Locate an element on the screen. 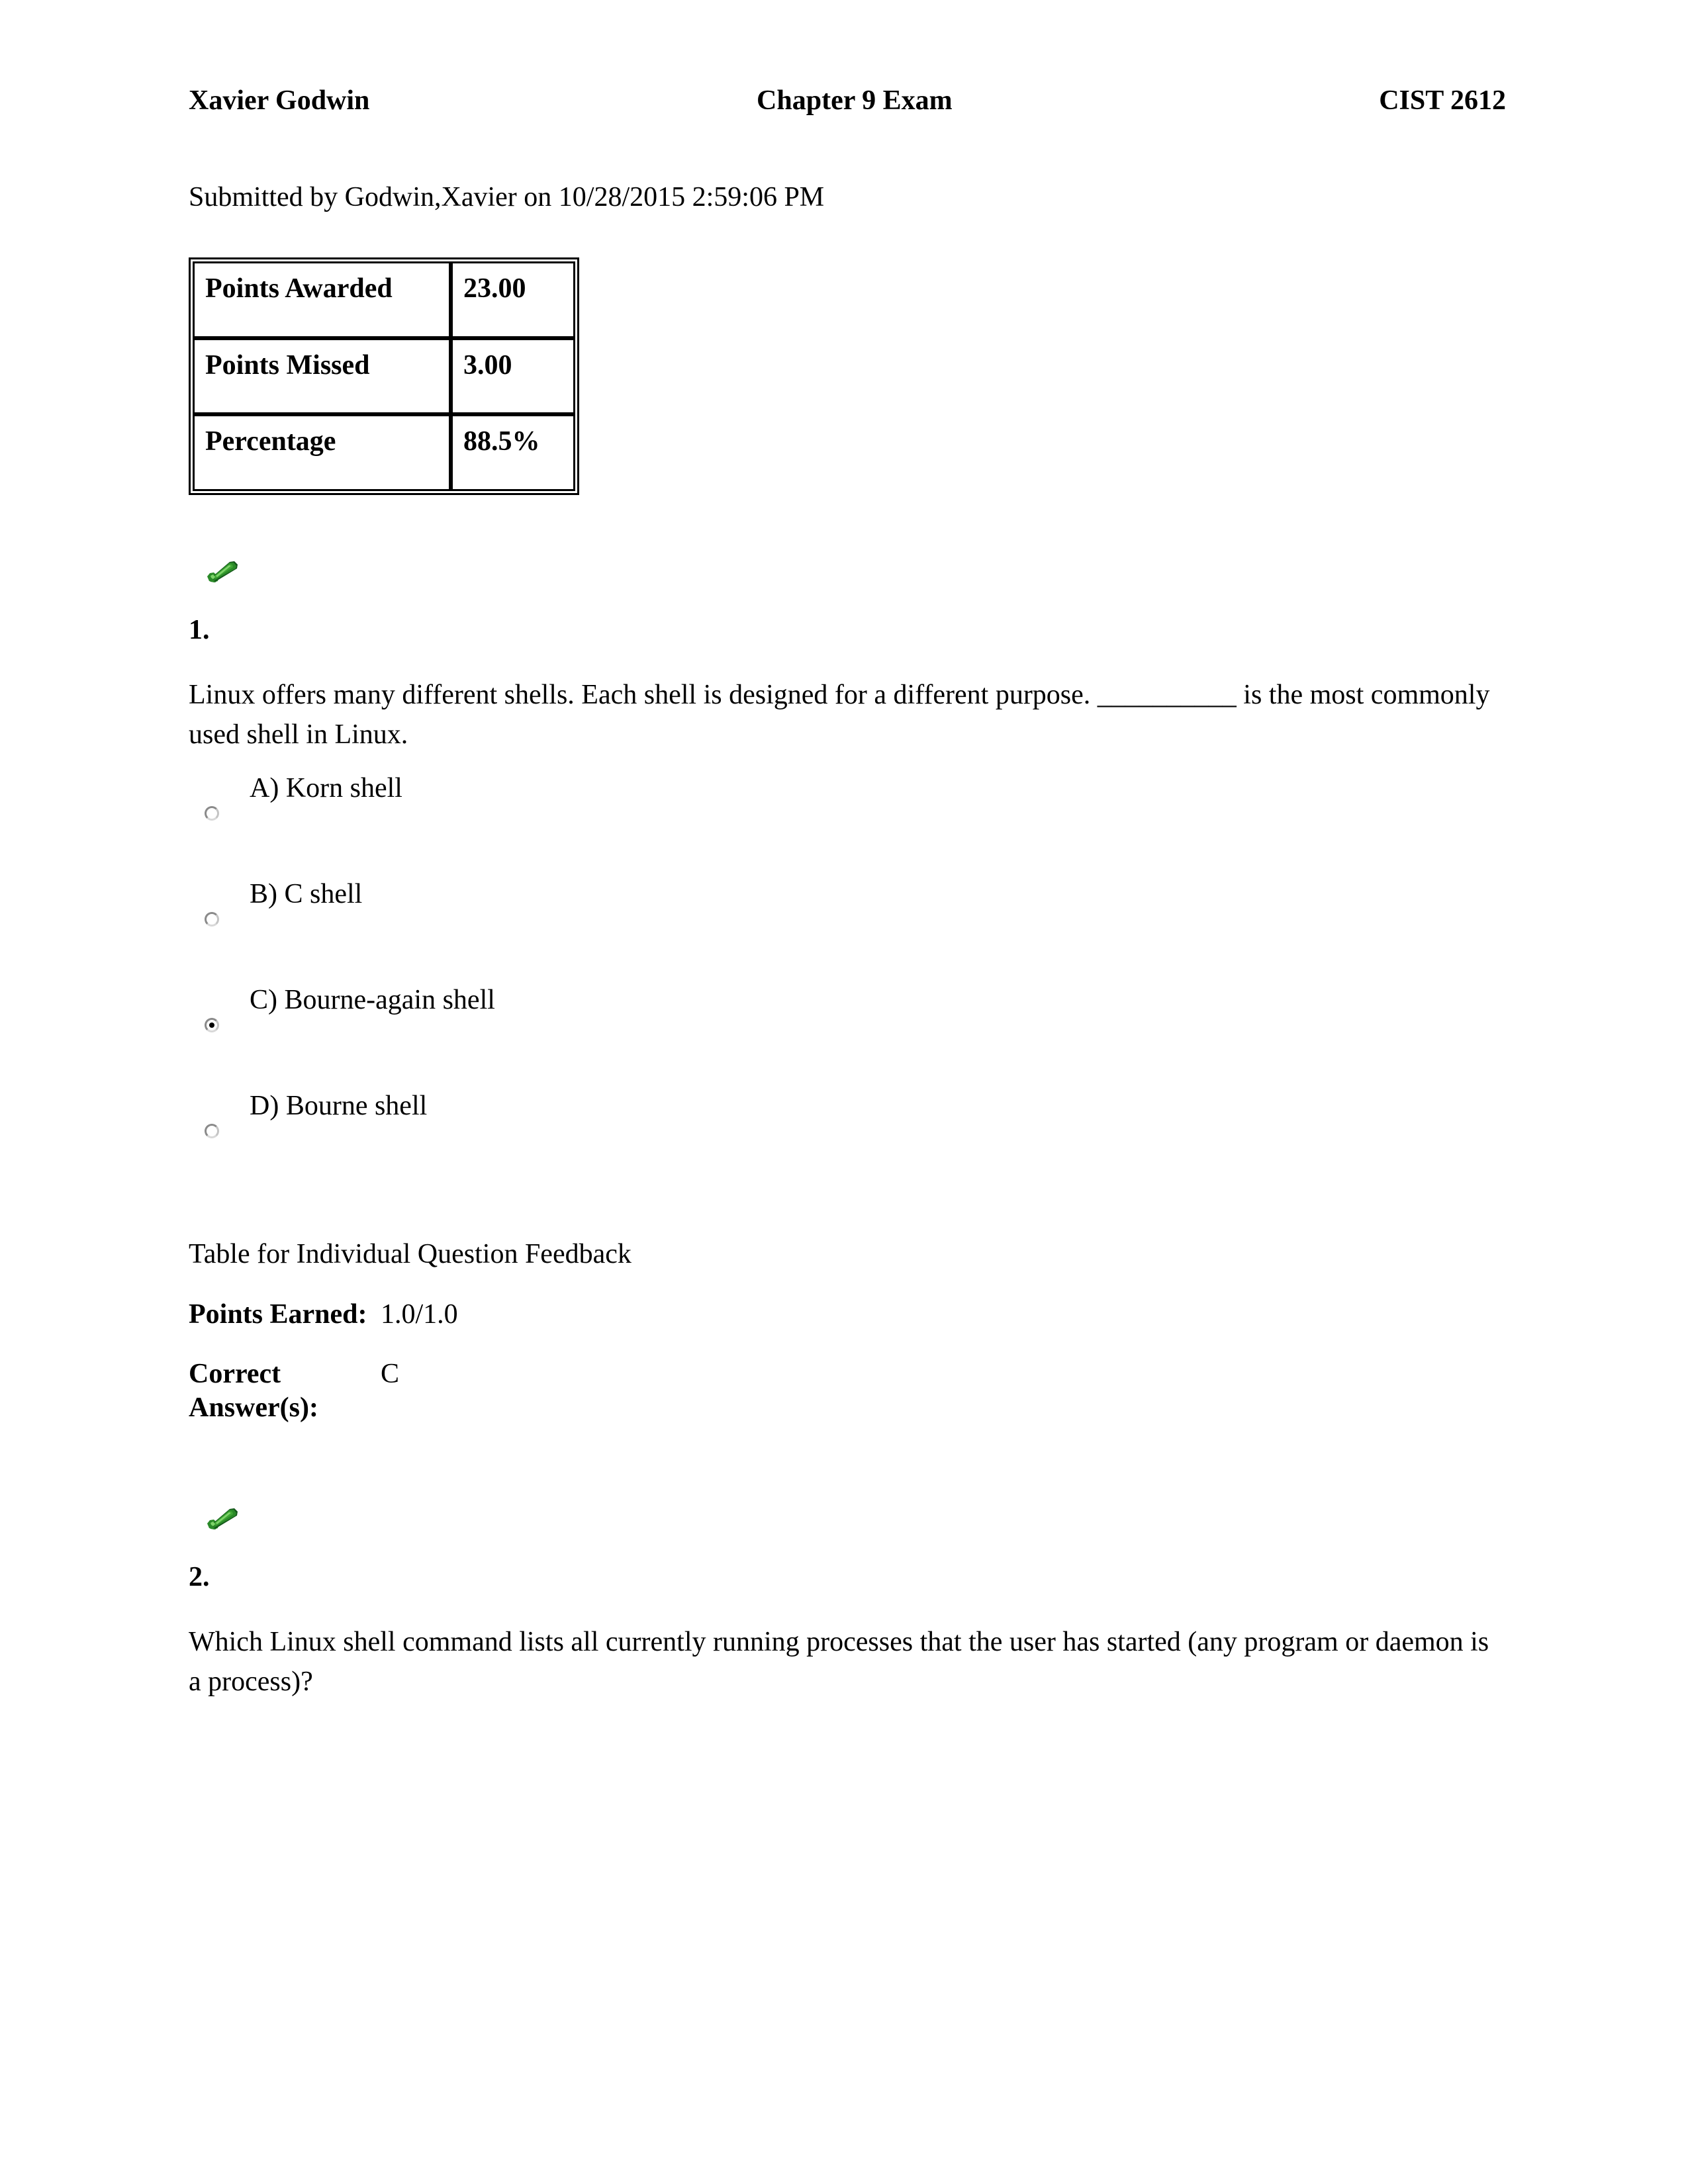 This screenshot has height=2184, width=1688. option-d: D) Bourne shell is located at coordinates (847, 1142).